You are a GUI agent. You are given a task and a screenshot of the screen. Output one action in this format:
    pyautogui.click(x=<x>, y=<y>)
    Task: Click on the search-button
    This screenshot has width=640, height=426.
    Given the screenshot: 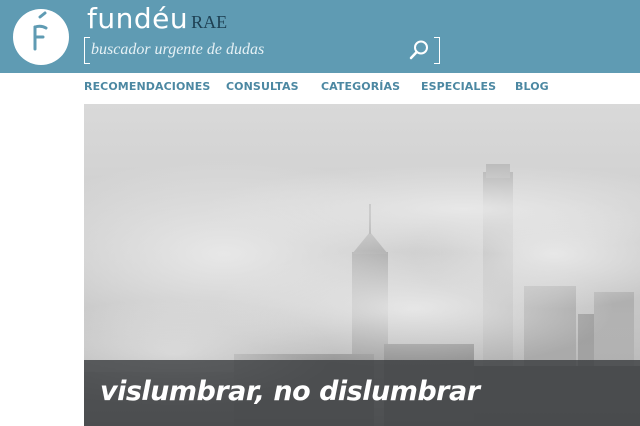 What is the action you would take?
    pyautogui.click(x=419, y=50)
    